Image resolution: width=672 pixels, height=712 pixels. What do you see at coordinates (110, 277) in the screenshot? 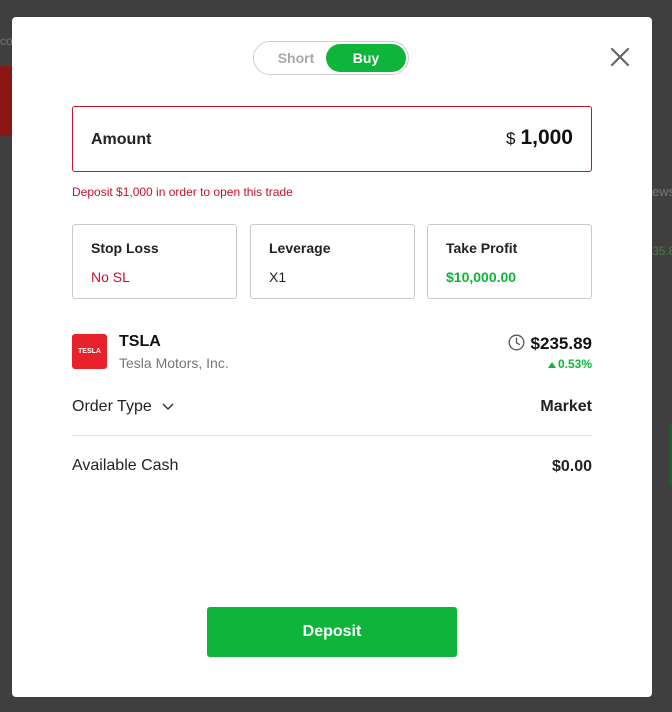
I see `stop-loss-value: No SL` at bounding box center [110, 277].